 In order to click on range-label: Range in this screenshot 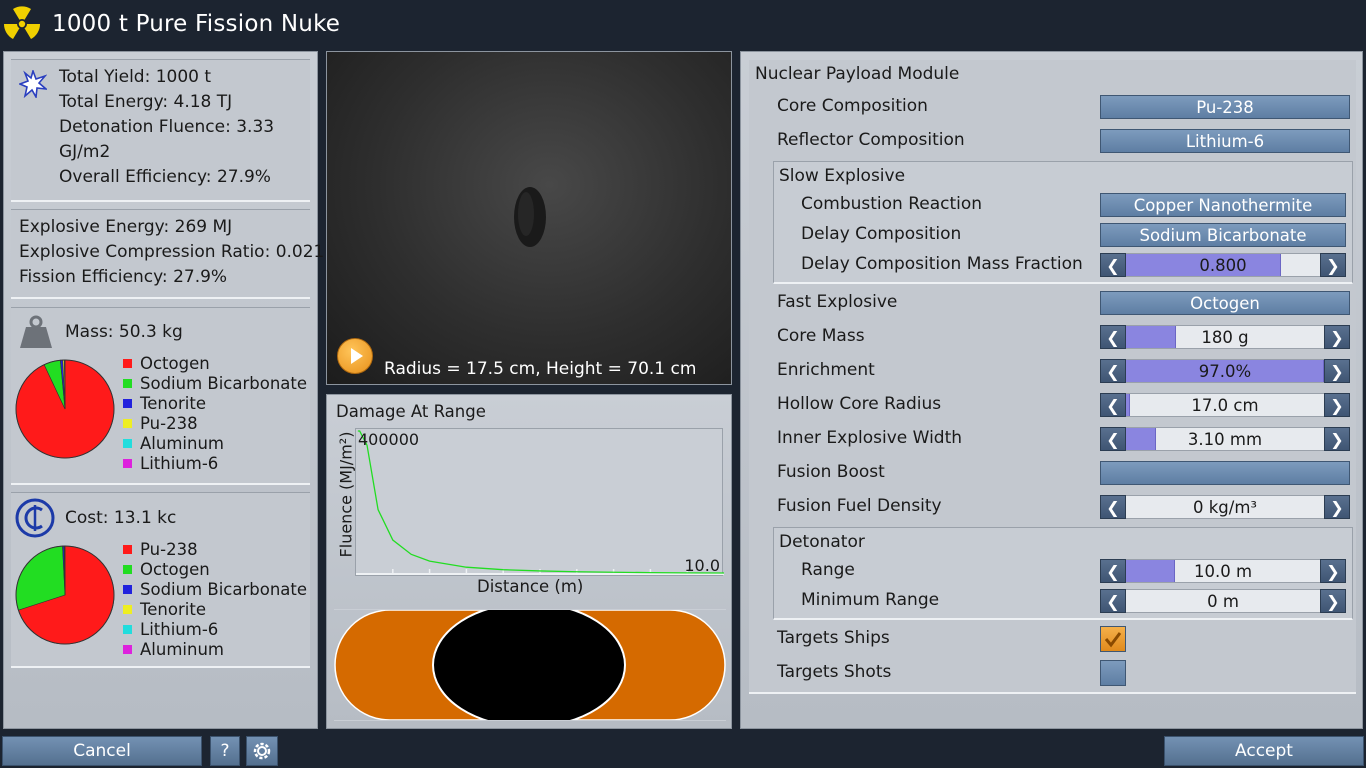, I will do `click(828, 570)`.